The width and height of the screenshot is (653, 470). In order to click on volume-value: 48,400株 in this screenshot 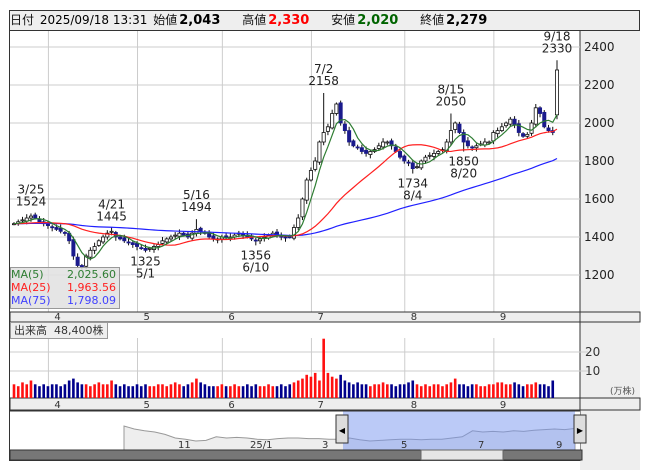, I will do `click(79, 330)`.